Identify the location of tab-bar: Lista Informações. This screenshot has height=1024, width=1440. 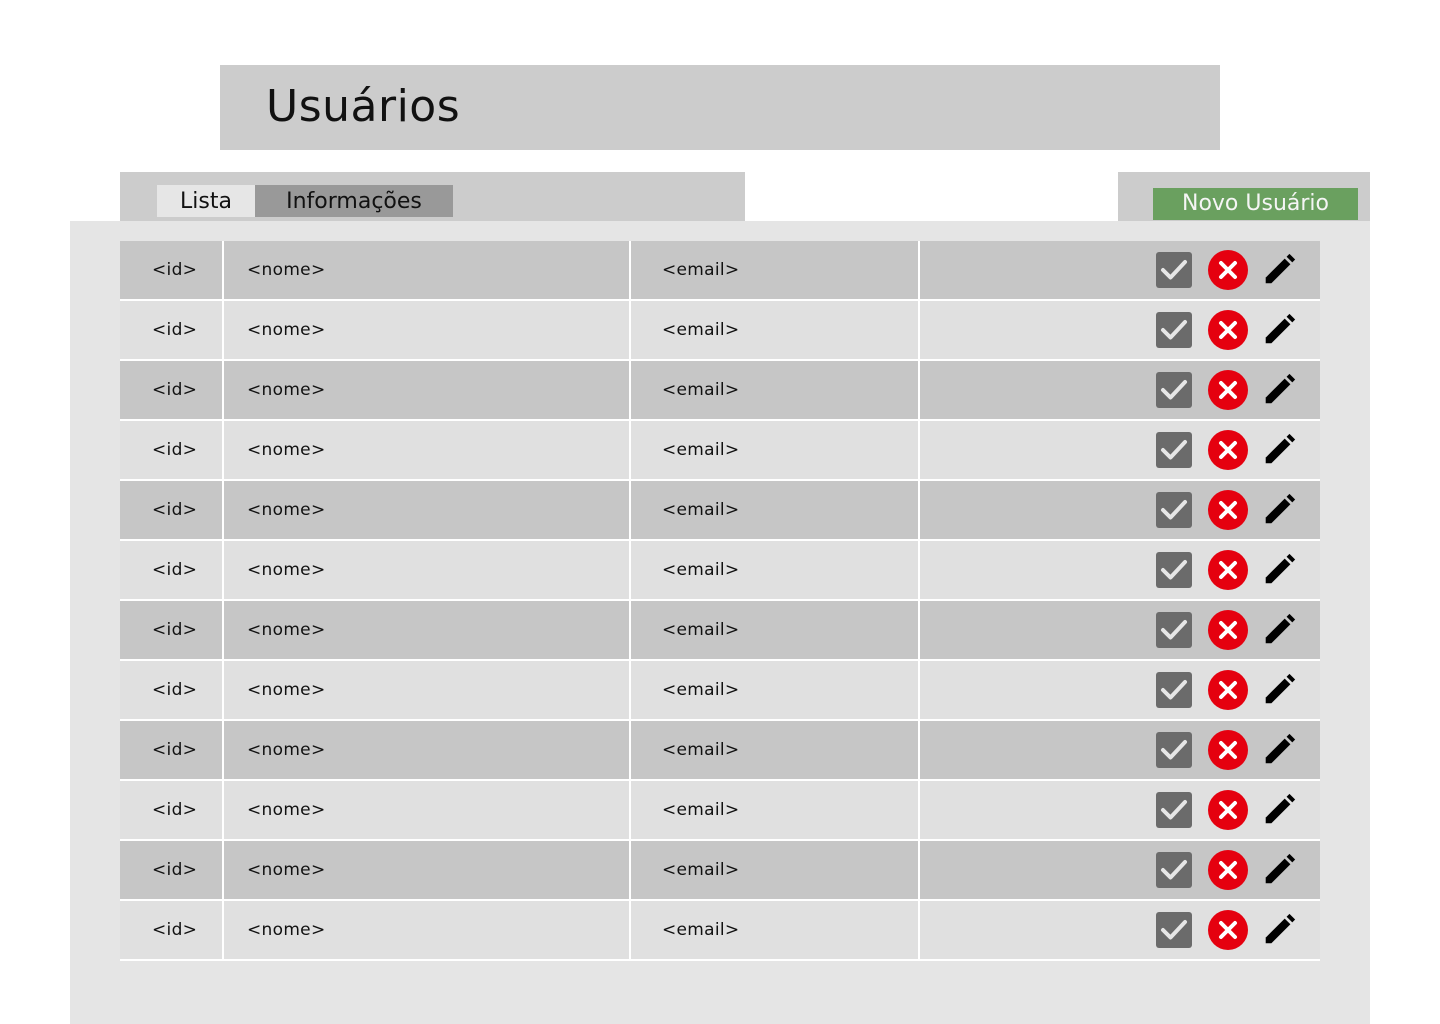
(432, 197).